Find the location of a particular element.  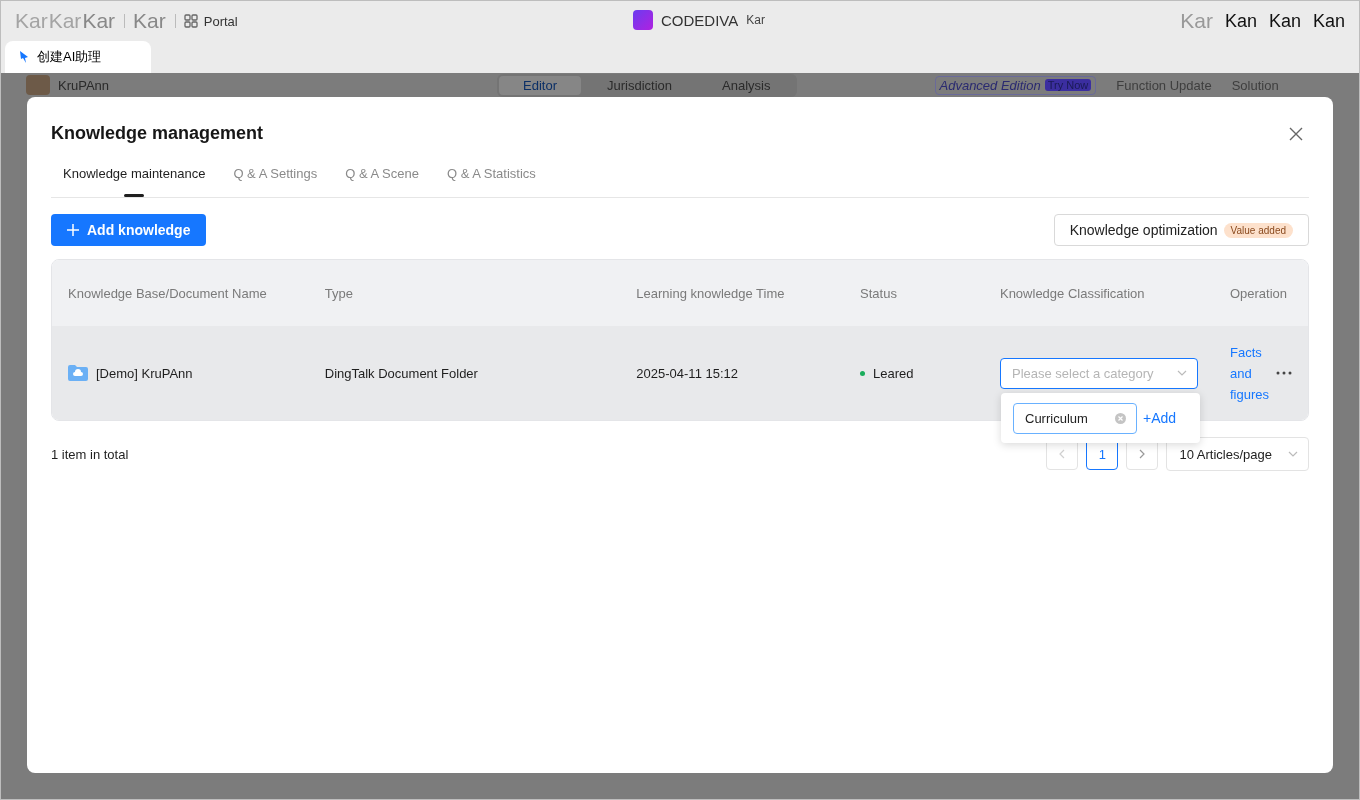

column-header: Knowledge Base/Document Name is located at coordinates (180, 293).